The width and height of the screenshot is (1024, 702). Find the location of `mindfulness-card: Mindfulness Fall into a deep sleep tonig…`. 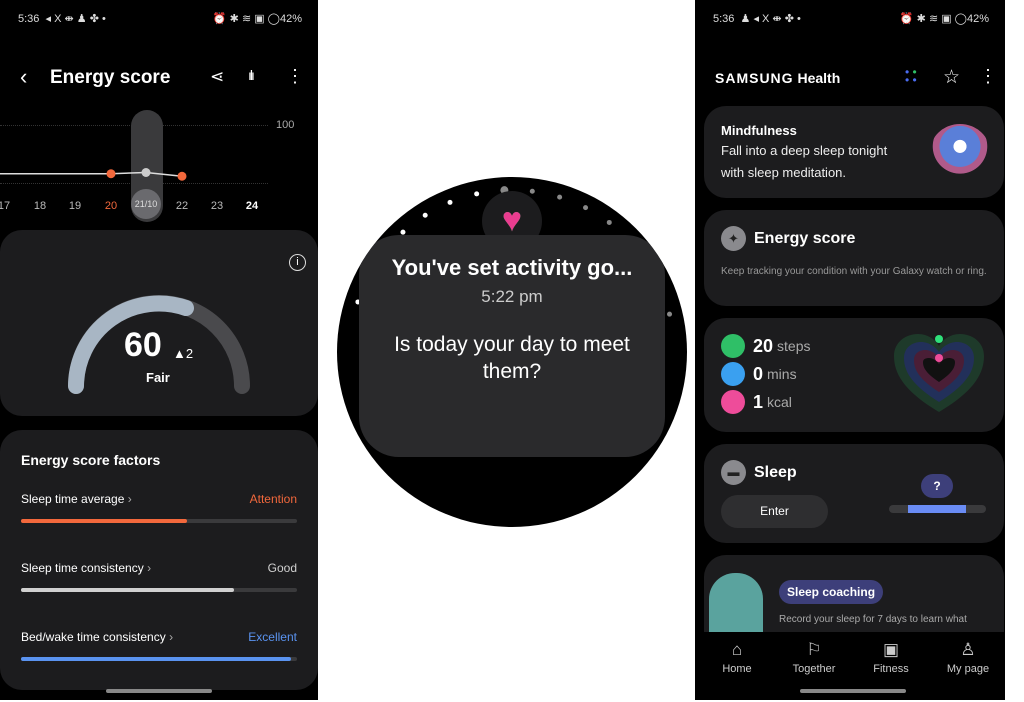

mindfulness-card: Mindfulness Fall into a deep sleep tonig… is located at coordinates (854, 152).